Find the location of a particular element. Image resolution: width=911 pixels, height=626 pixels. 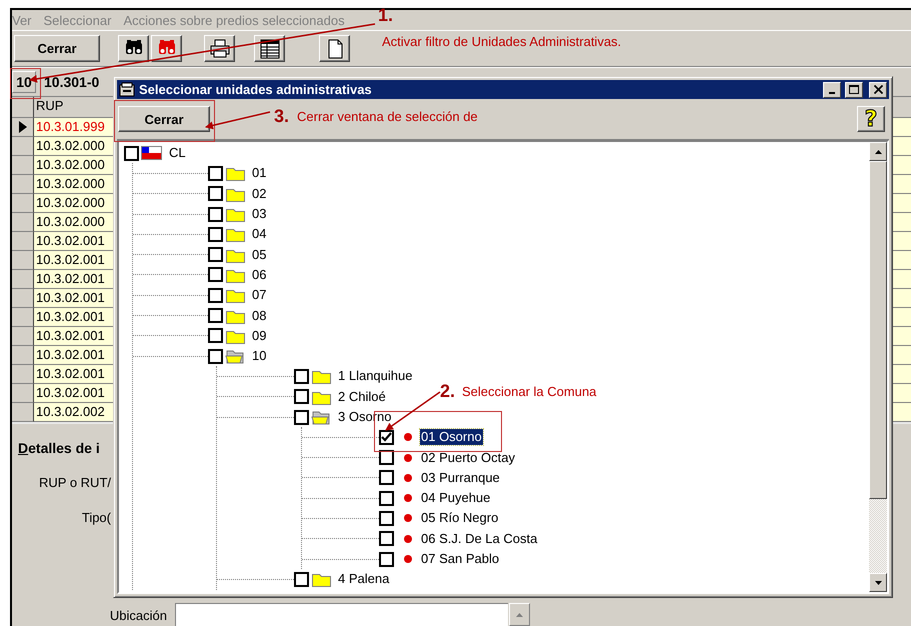

scroll-down-button is located at coordinates (878, 582).